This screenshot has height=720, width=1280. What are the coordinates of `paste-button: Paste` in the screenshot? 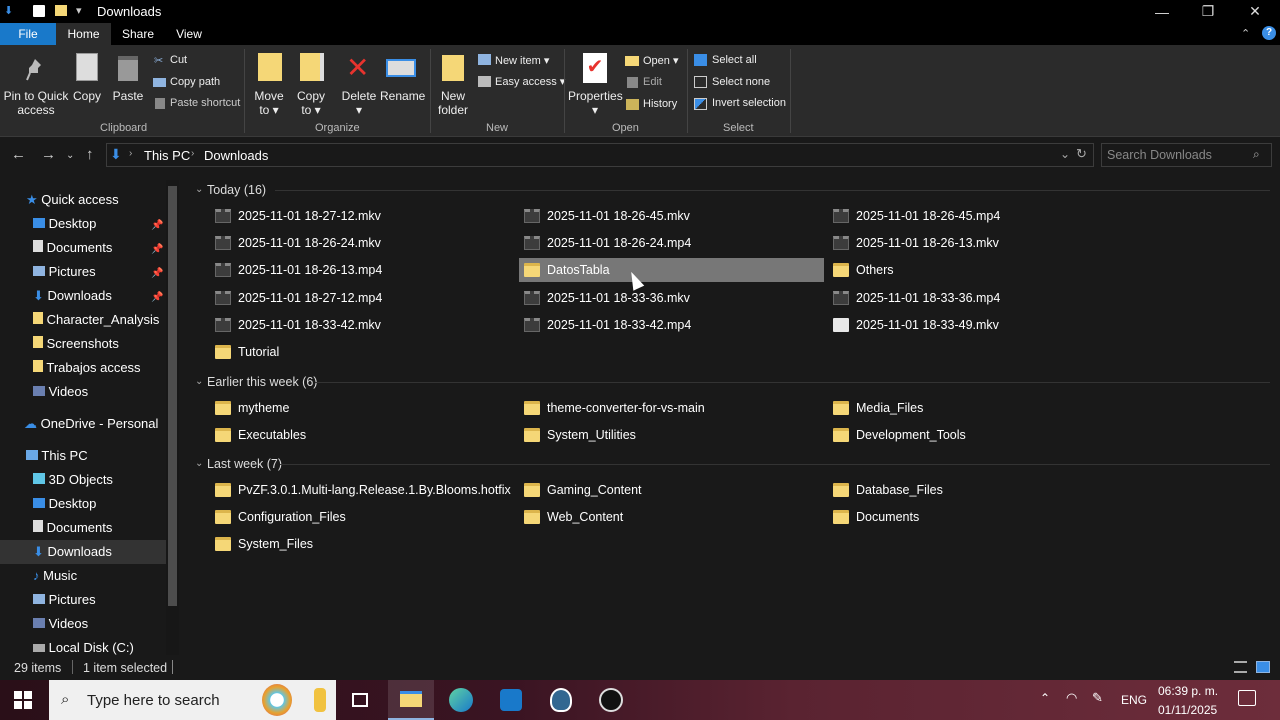 It's located at (128, 96).